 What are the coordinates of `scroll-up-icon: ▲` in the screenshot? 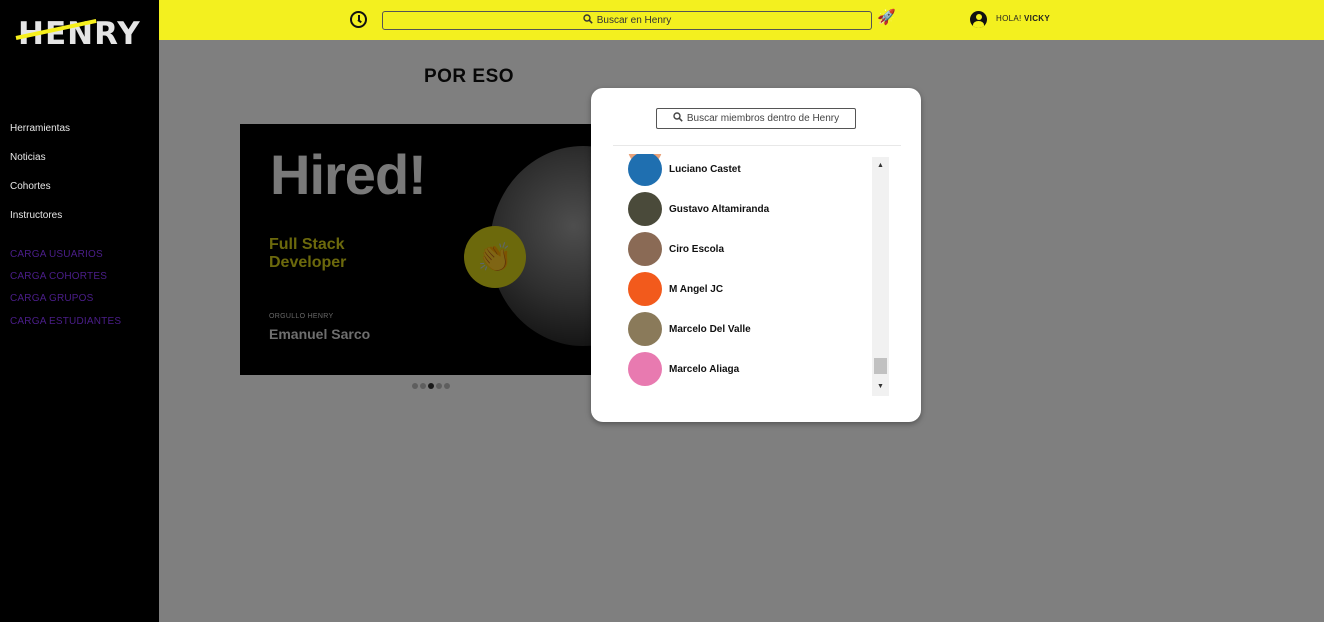 It's located at (880, 166).